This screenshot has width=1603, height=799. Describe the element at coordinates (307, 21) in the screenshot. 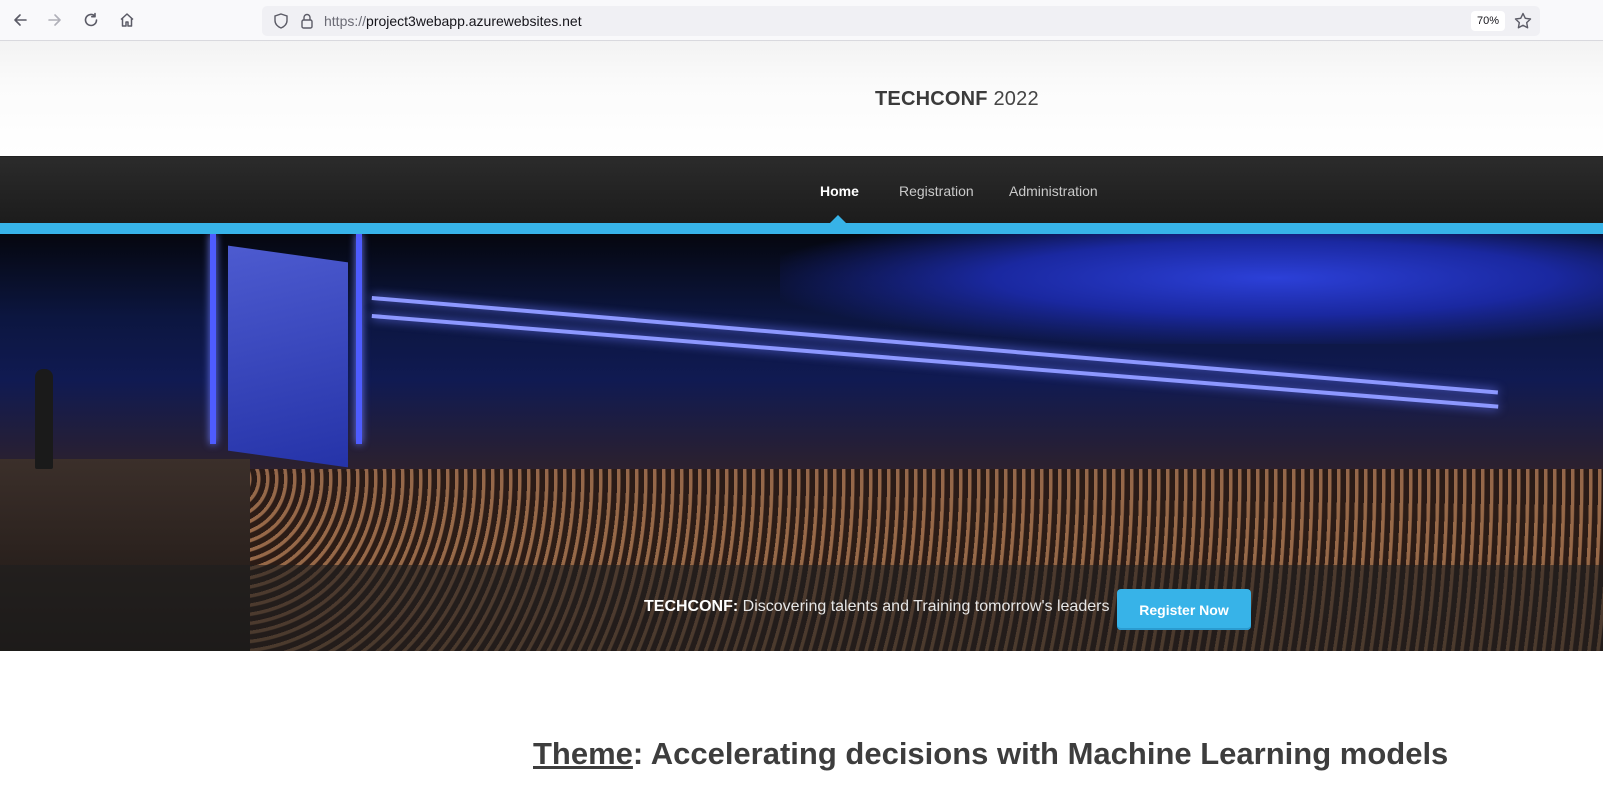

I see `lock-icon` at that location.